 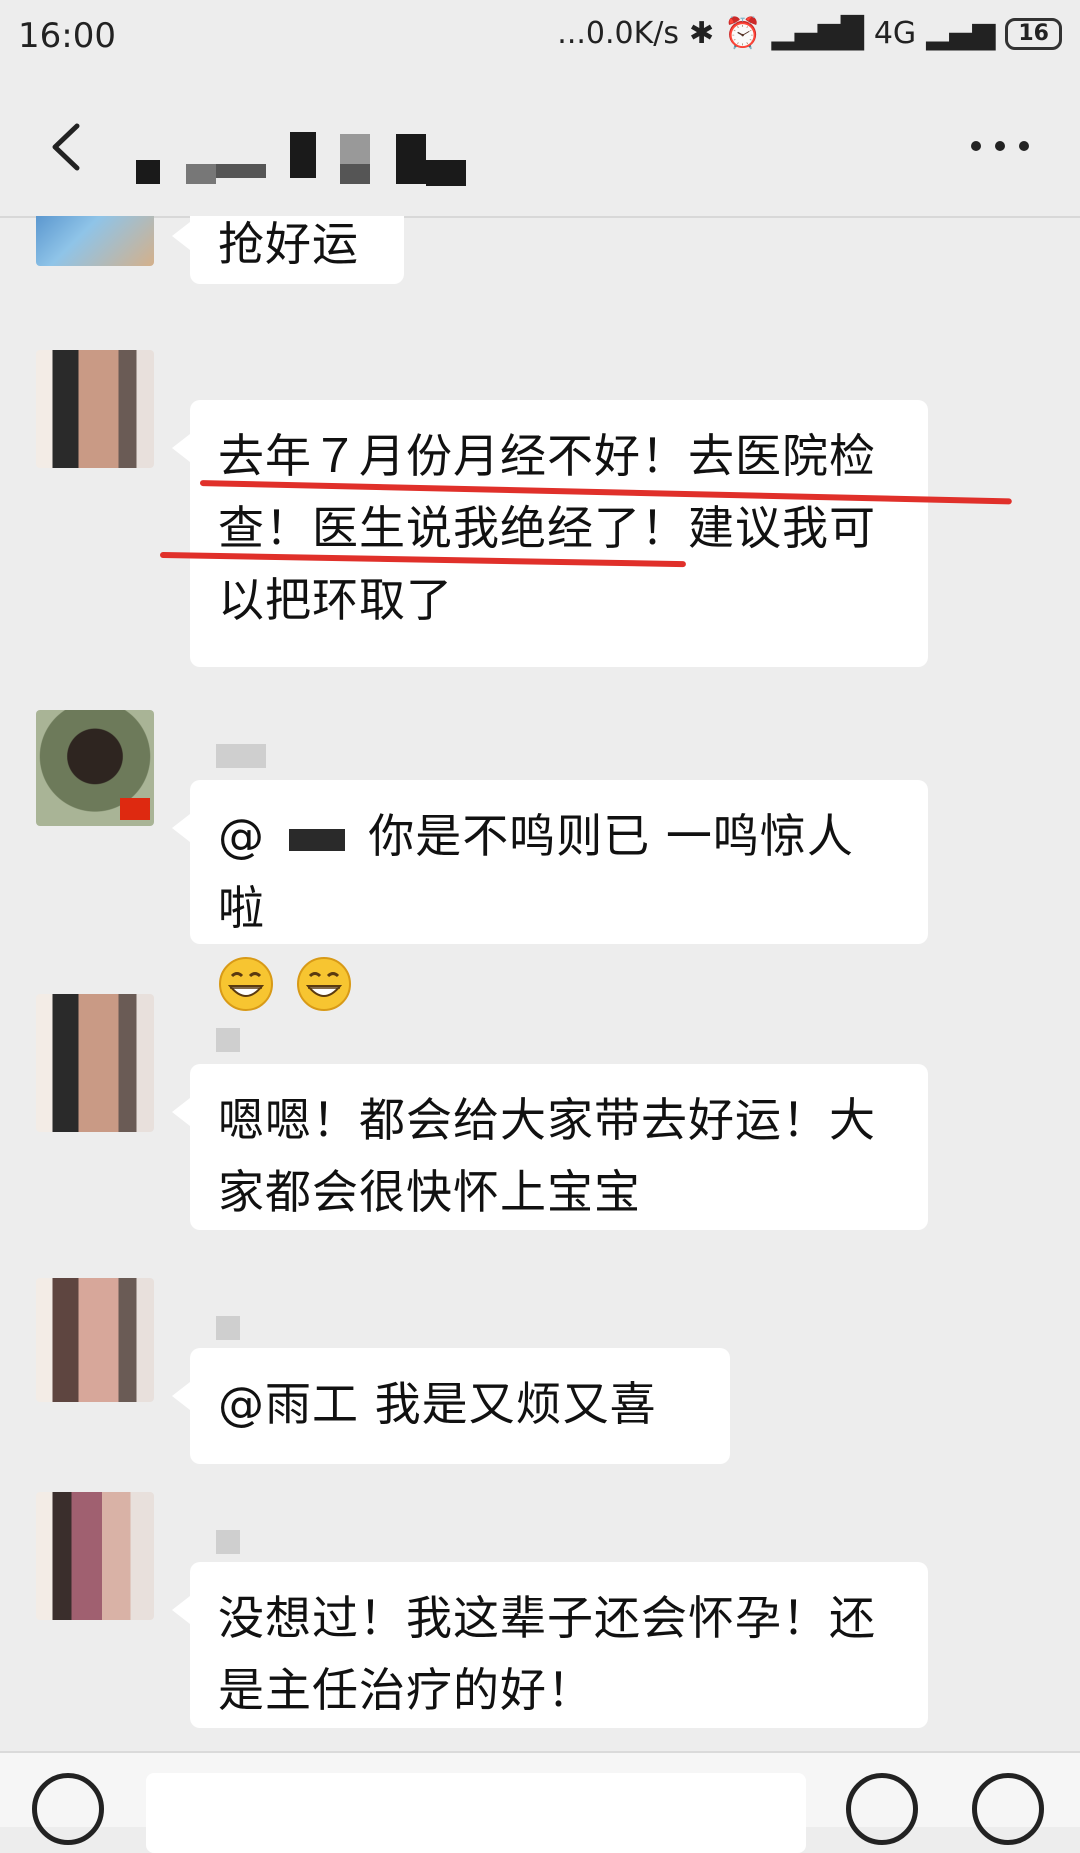 What do you see at coordinates (895, 33) in the screenshot?
I see `network-type: 4G` at bounding box center [895, 33].